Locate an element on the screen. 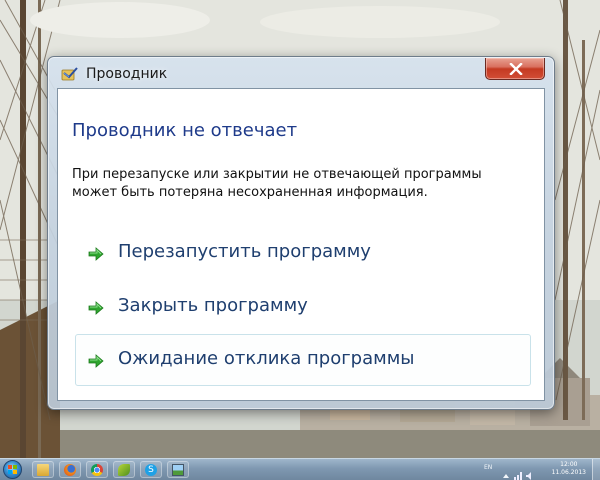 The height and width of the screenshot is (480, 600). close-program-label: Закрыть программу is located at coordinates (213, 305).